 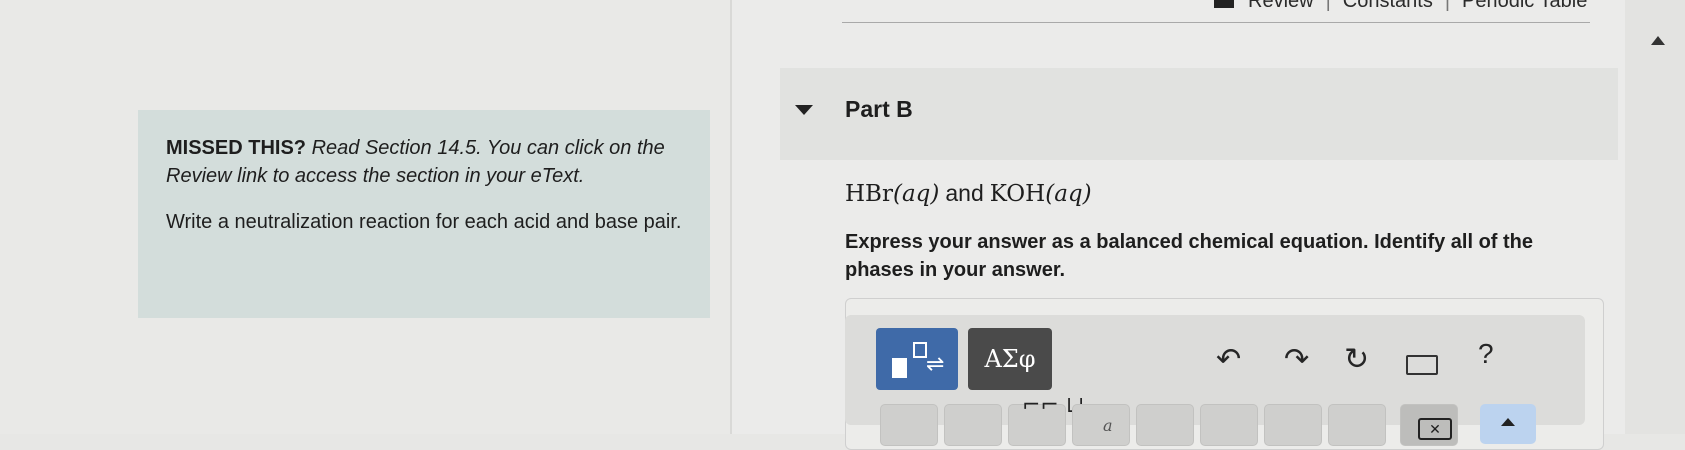 What do you see at coordinates (1224, 4) in the screenshot?
I see `book-icon` at bounding box center [1224, 4].